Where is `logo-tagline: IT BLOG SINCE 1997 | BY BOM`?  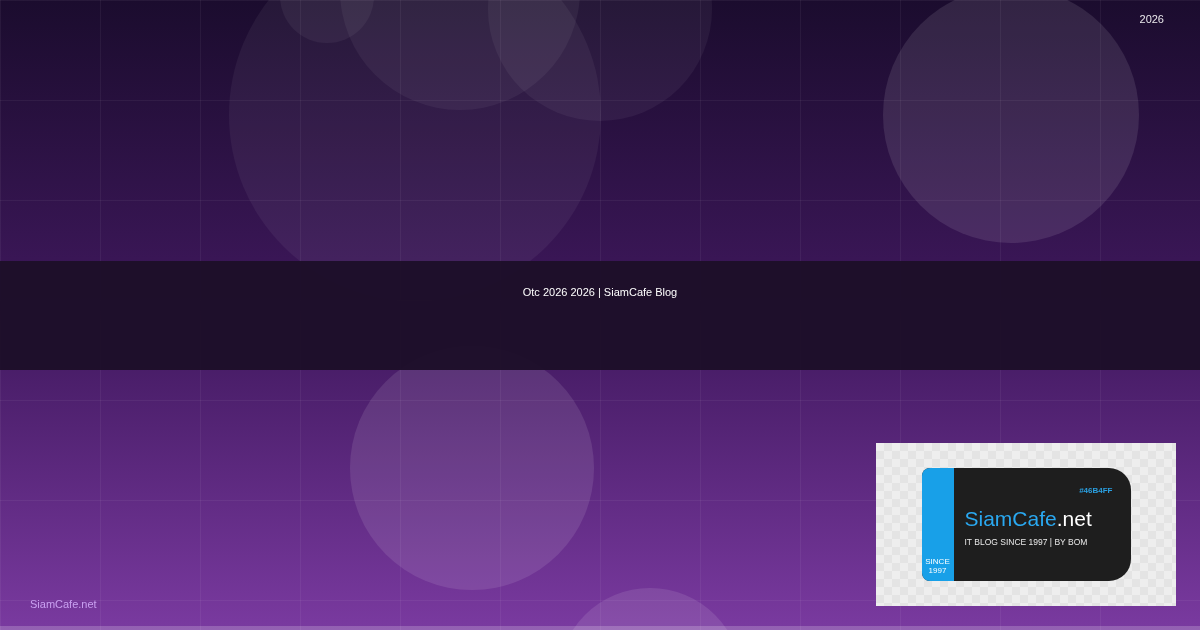 logo-tagline: IT BLOG SINCE 1997 | BY BOM is located at coordinates (1026, 542).